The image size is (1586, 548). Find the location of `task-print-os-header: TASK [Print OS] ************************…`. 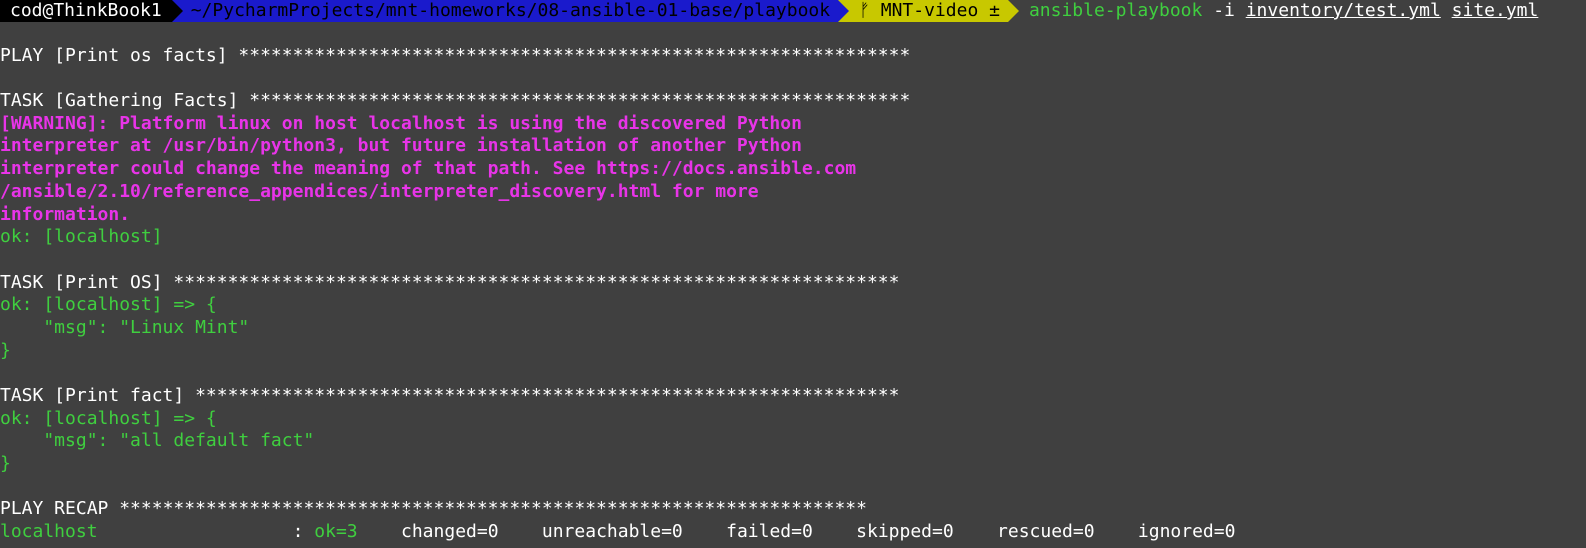

task-print-os-header: TASK [Print OS] ************************… is located at coordinates (450, 282).